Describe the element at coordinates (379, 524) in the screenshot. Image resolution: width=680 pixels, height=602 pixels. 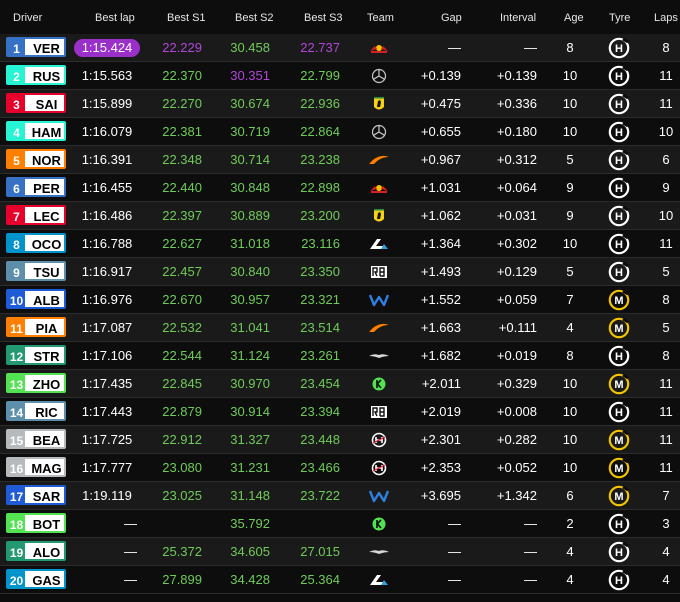
I see `kick-sauber-logo-icon` at that location.